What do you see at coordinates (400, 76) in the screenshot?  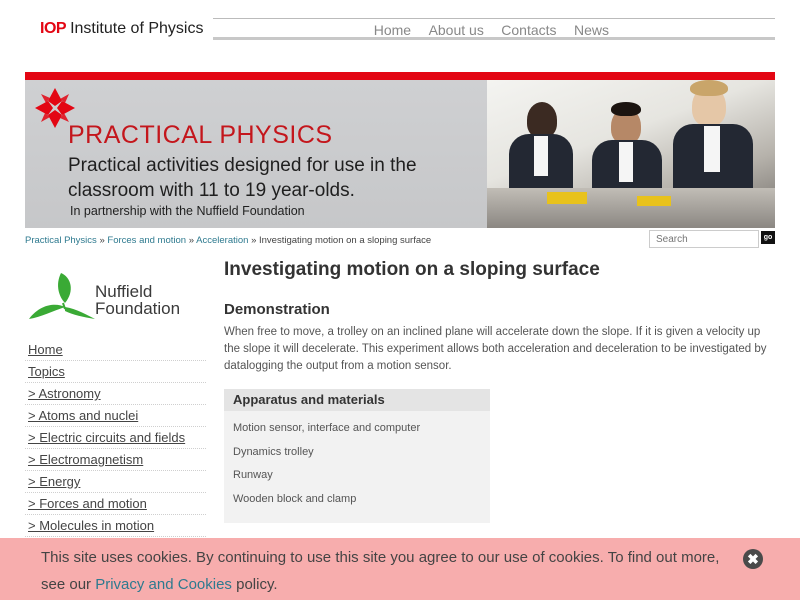 I see `red-divider` at bounding box center [400, 76].